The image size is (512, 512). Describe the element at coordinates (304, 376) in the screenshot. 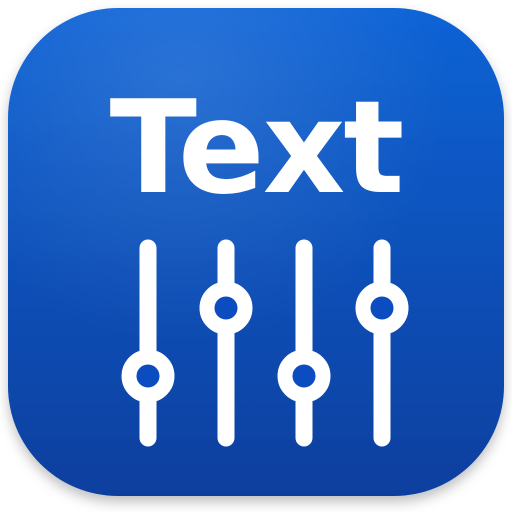

I see `slider-3-knob` at that location.